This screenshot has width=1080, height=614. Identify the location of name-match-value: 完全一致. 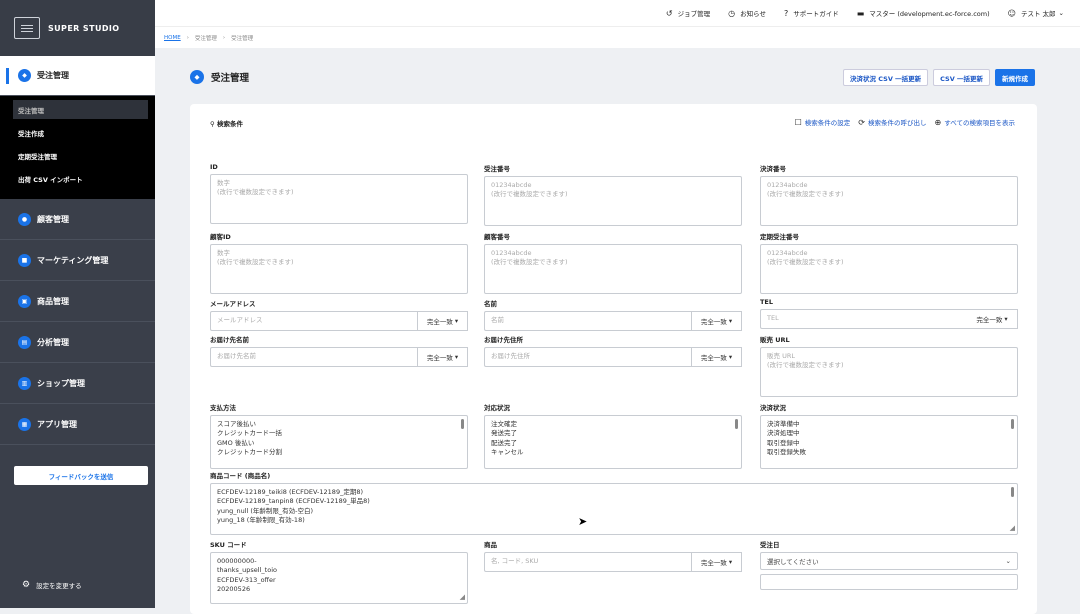
(713, 322).